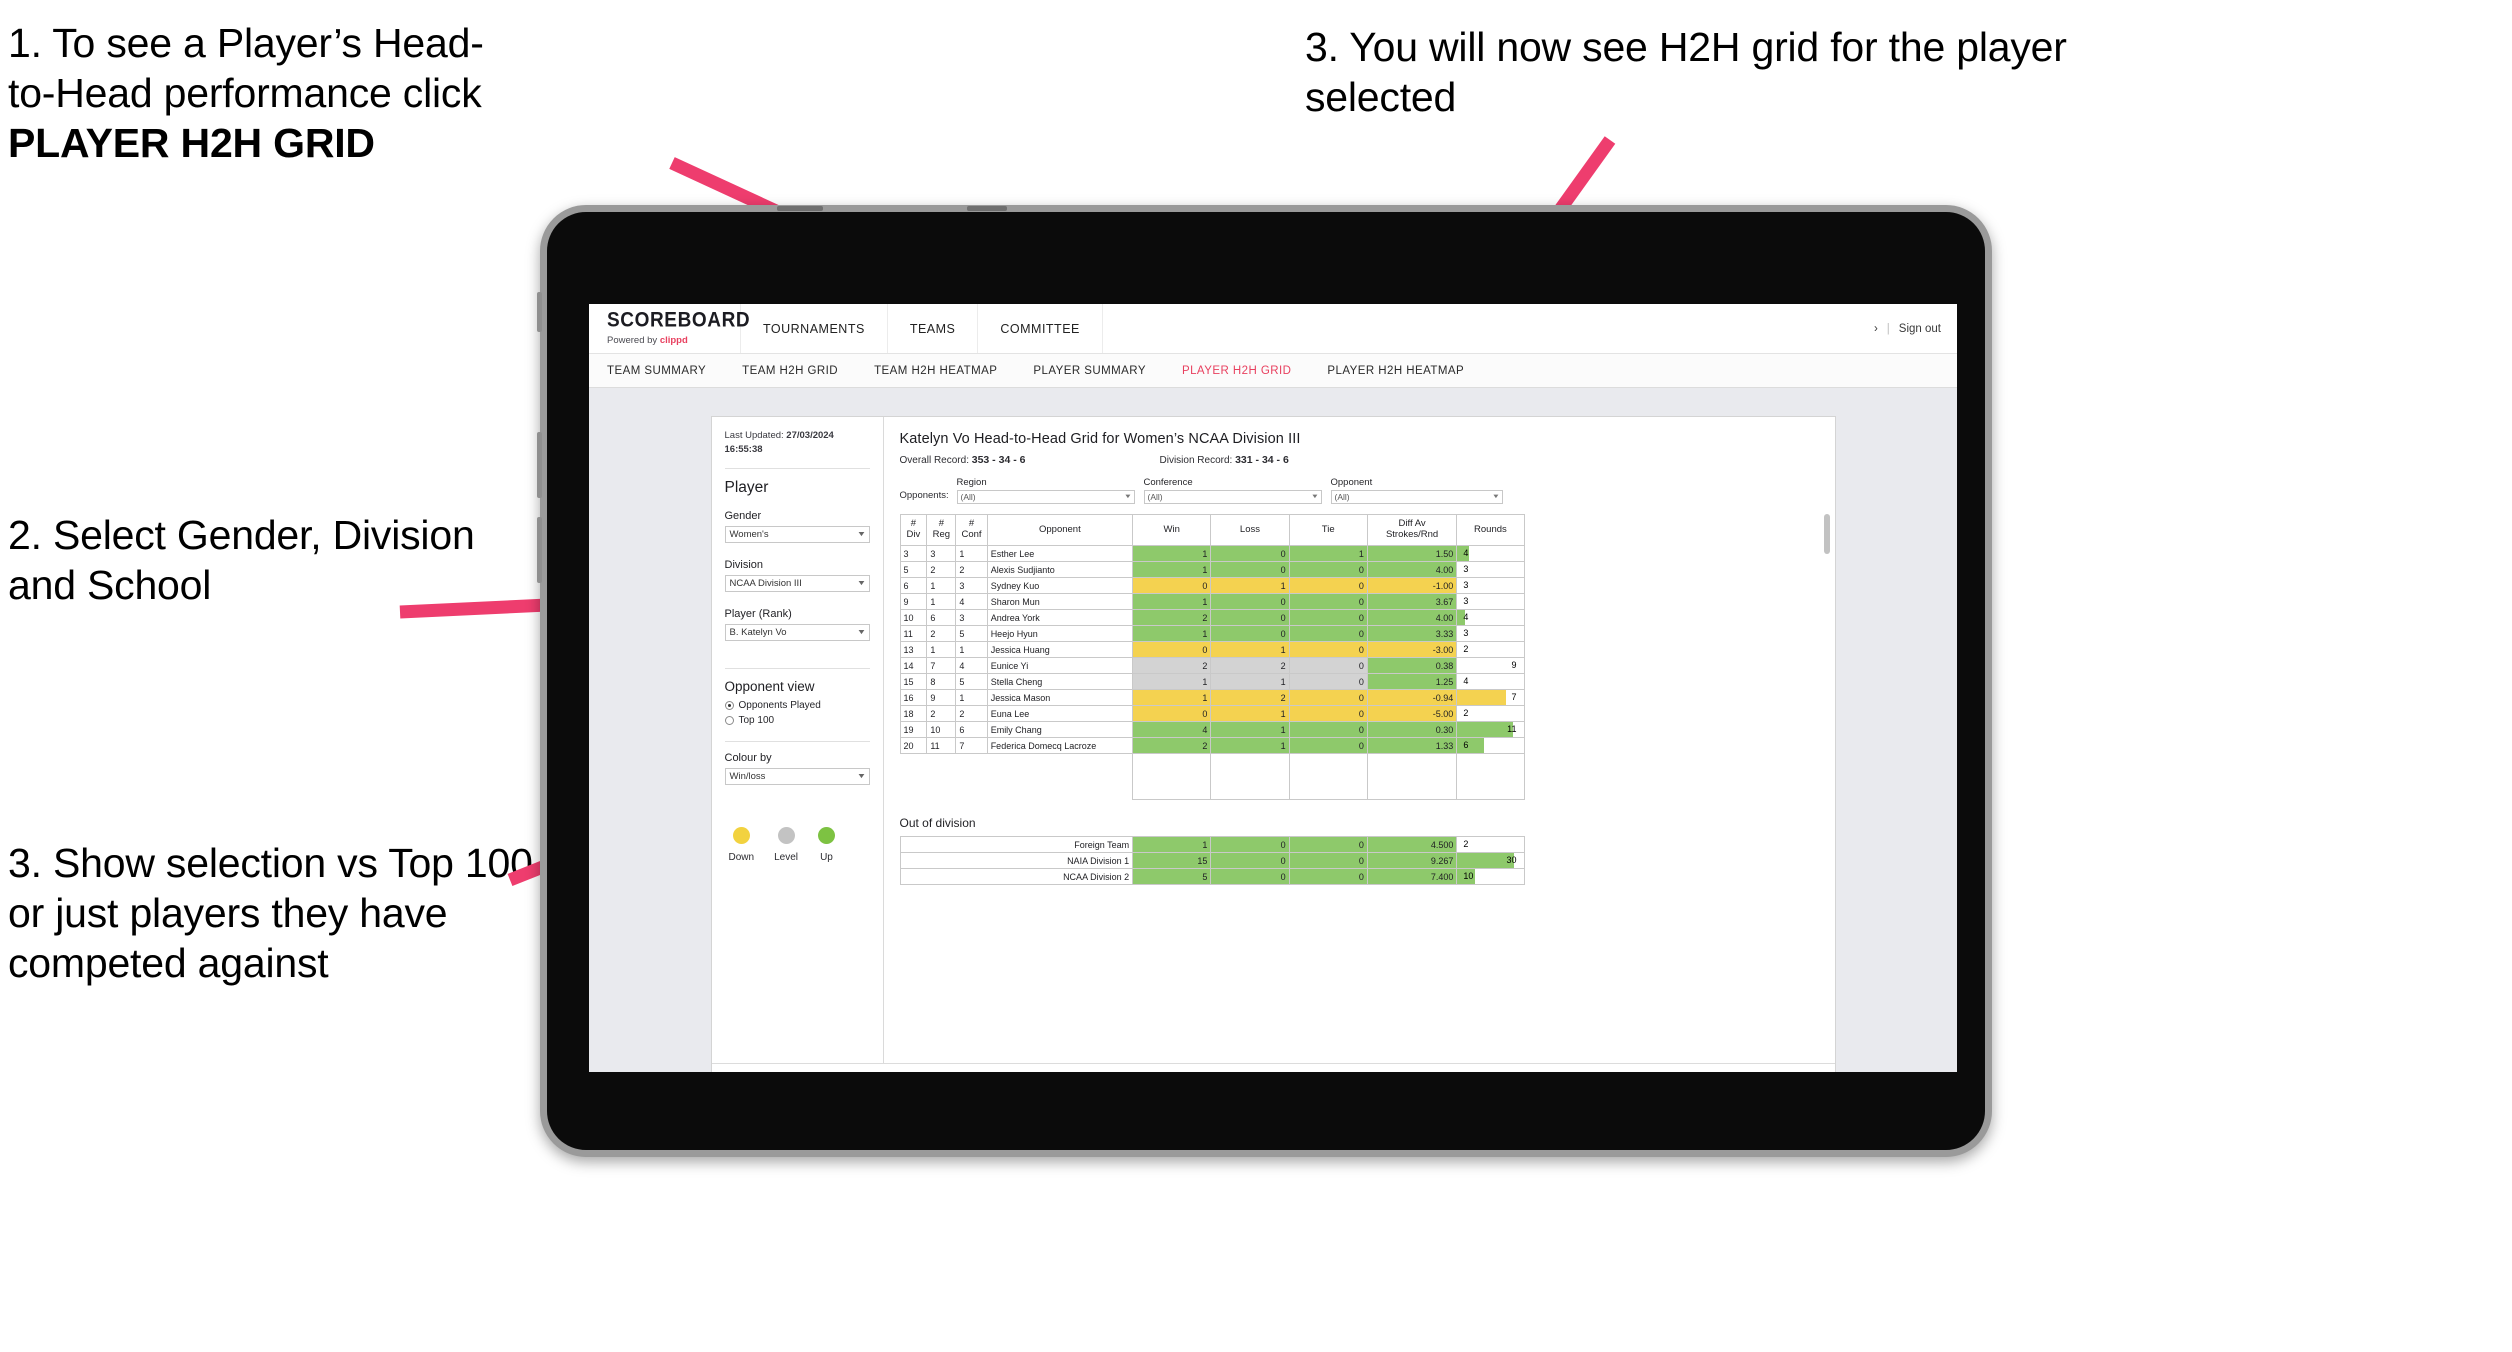 The image size is (2512, 1352). What do you see at coordinates (1172, 530) in the screenshot?
I see `col-win: Win` at bounding box center [1172, 530].